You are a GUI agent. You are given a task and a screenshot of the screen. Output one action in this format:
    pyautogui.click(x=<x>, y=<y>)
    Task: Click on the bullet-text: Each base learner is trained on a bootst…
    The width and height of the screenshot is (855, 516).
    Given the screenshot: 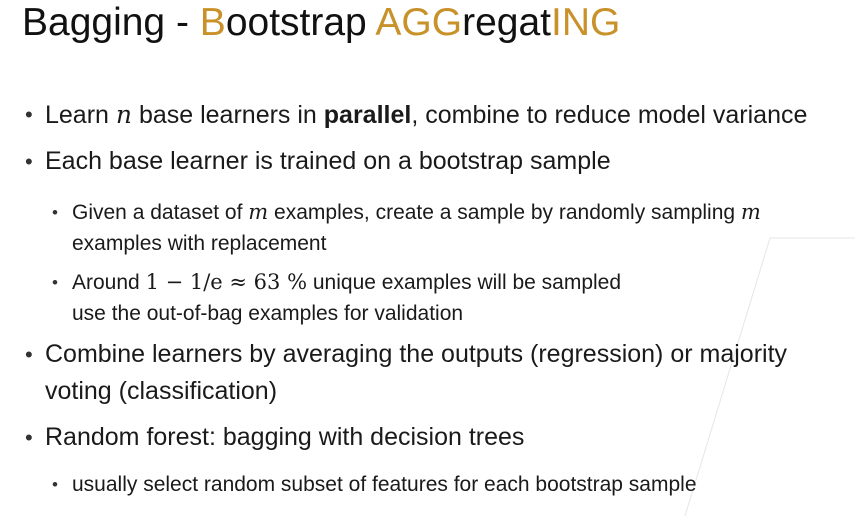 What is the action you would take?
    pyautogui.click(x=328, y=161)
    